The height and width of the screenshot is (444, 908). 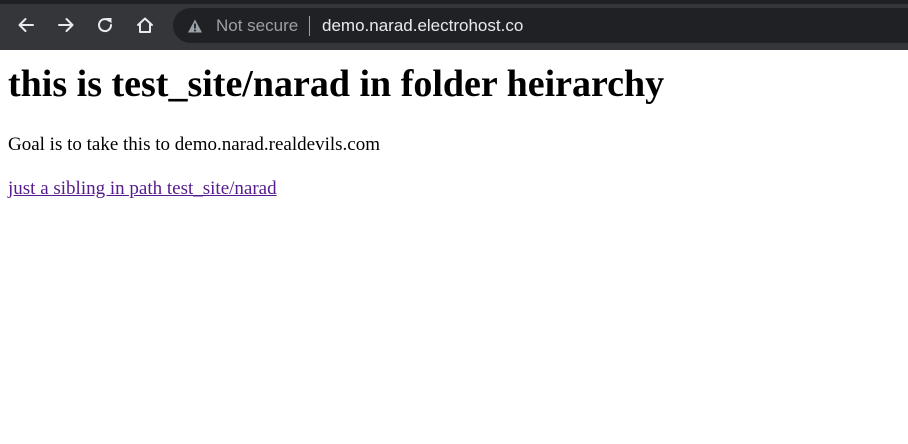 I want to click on browser-toolbar: Not secure demo.narad.electrohost.co, so click(x=454, y=25).